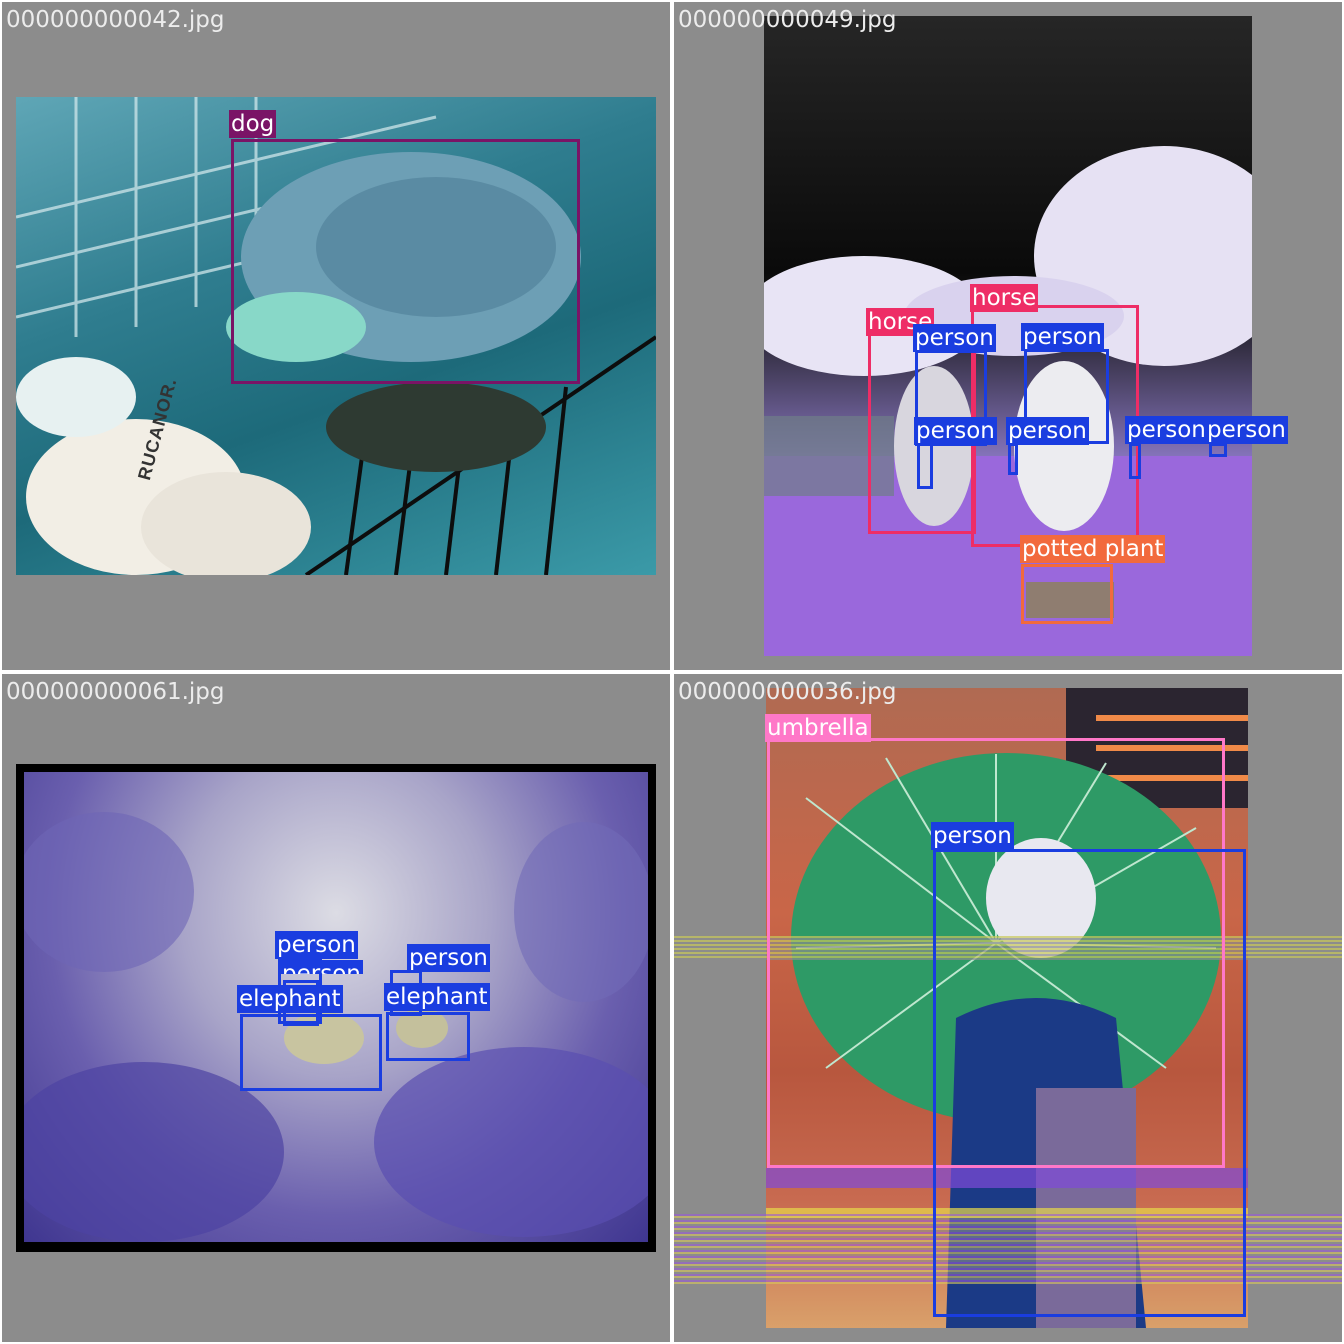 This screenshot has width=1344, height=1344. I want to click on panel-filename: 000000000061.jpg, so click(115, 692).